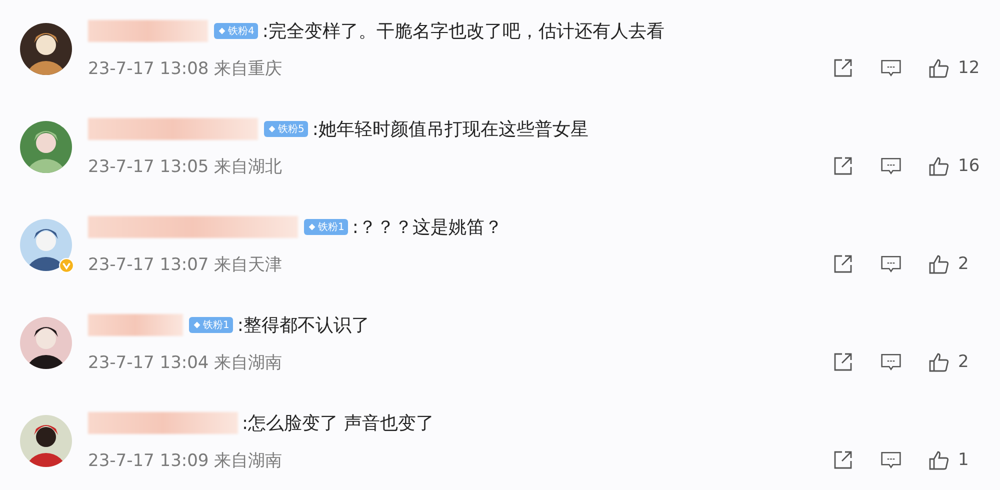  Describe the element at coordinates (186, 167) in the screenshot. I see `comment-time: 23-7-17 13:05 来自湖北` at that location.